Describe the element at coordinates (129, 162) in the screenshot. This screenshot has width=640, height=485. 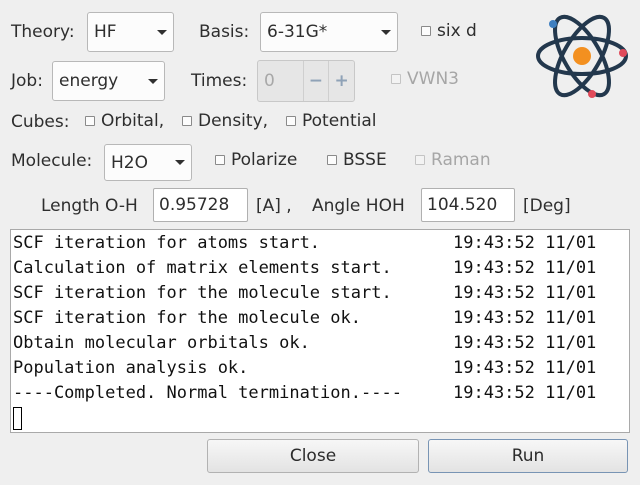
I see `molecule-value: H2O` at that location.